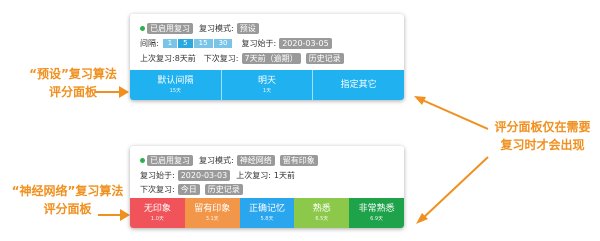  Describe the element at coordinates (125, 215) in the screenshot. I see `neural-arrowhead-icon` at that location.